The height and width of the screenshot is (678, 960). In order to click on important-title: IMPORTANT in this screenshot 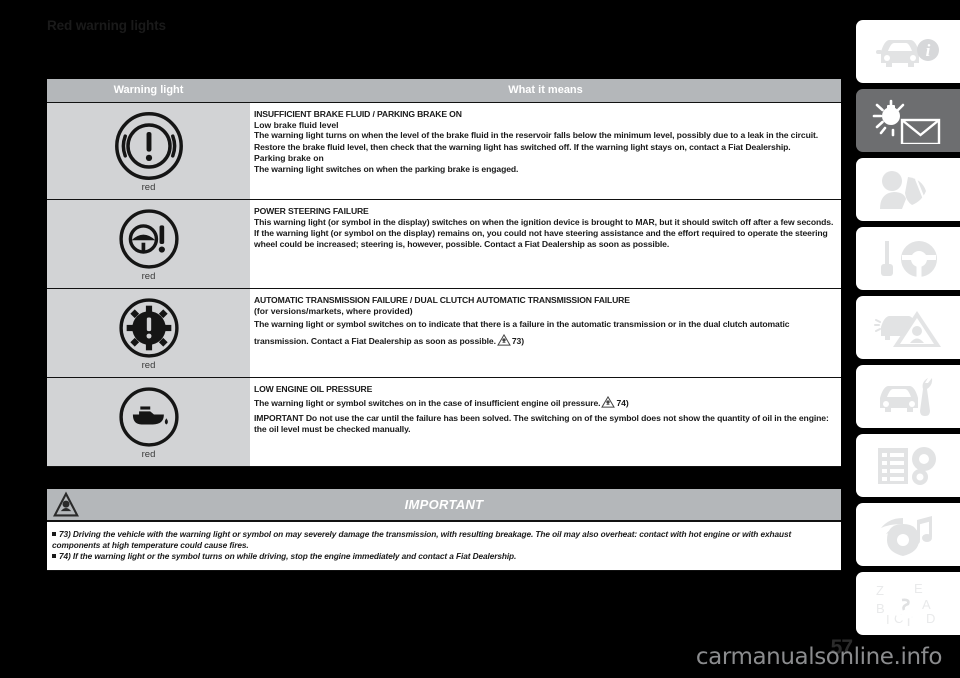, I will do `click(444, 504)`.